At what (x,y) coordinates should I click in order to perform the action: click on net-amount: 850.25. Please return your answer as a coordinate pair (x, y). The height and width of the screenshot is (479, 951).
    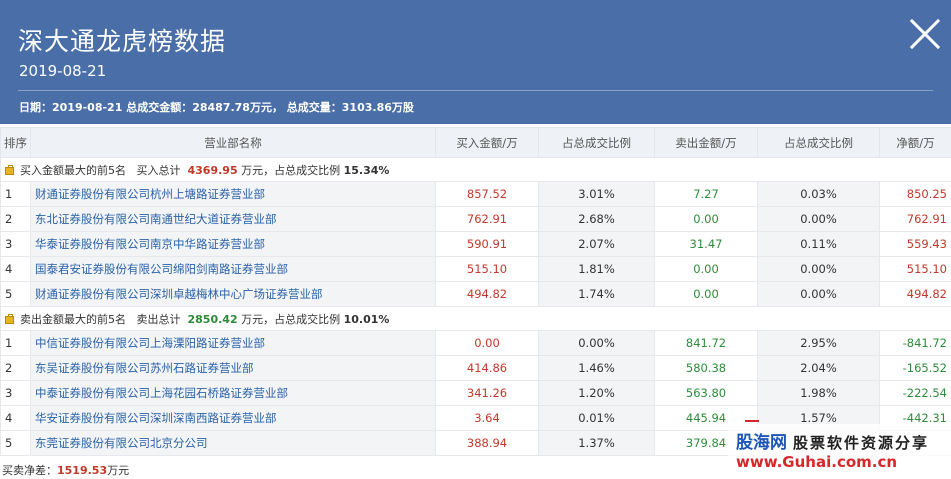
    Looking at the image, I should click on (915, 194).